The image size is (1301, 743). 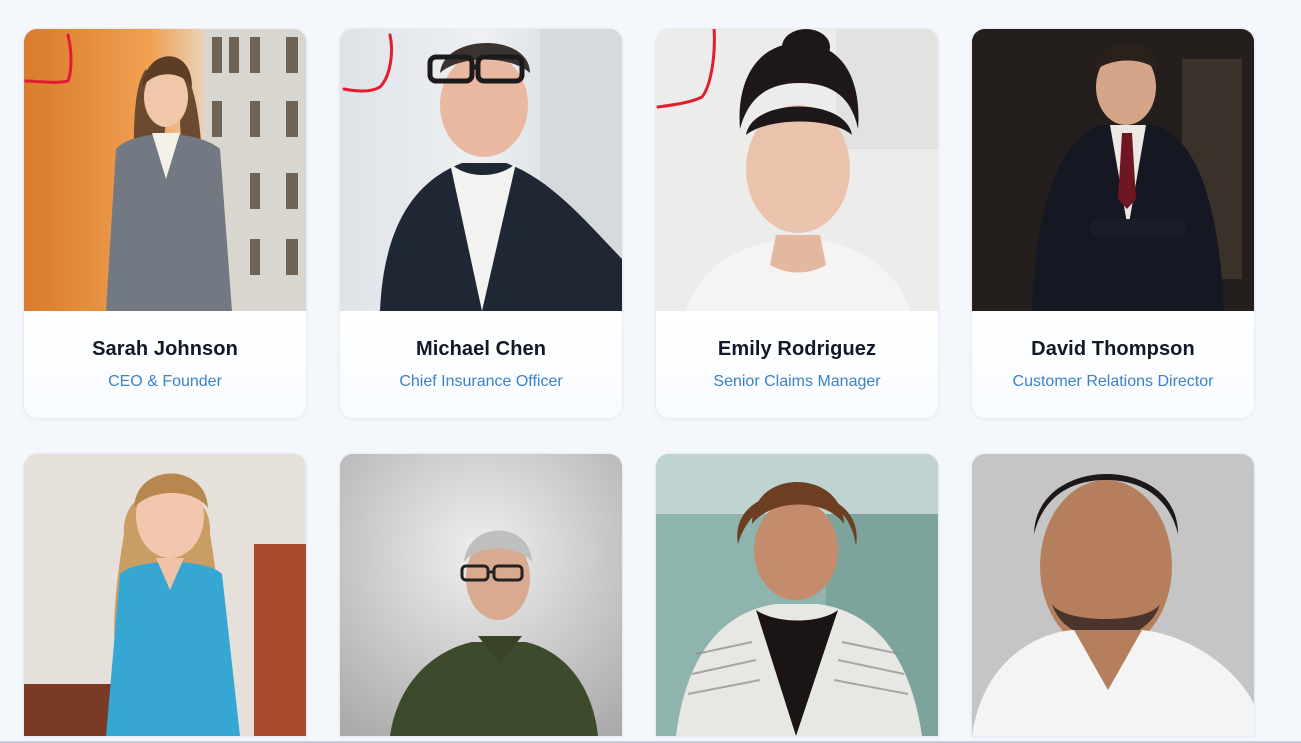 I want to click on member-name: Michael Chen, so click(x=481, y=349).